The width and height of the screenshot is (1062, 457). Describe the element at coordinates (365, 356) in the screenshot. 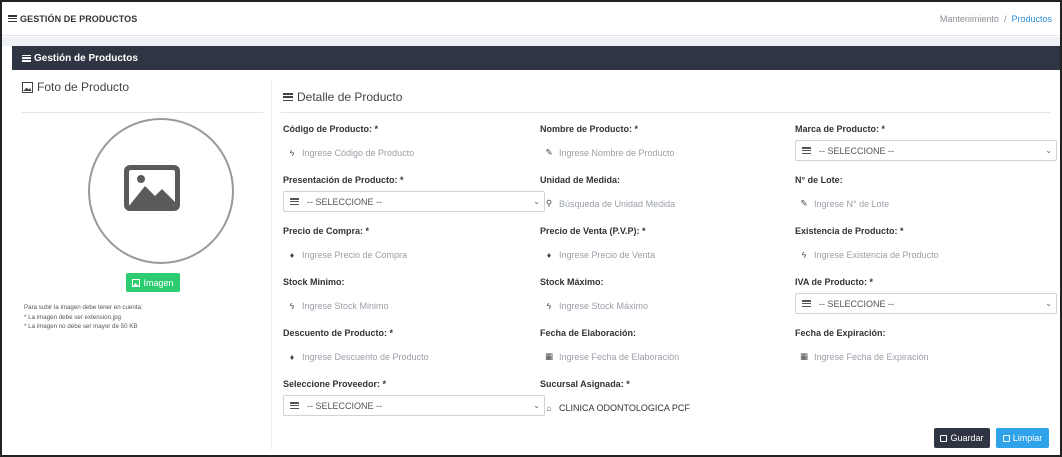

I see `descuento-placeholder: Ingrese Descuento de Producto` at that location.